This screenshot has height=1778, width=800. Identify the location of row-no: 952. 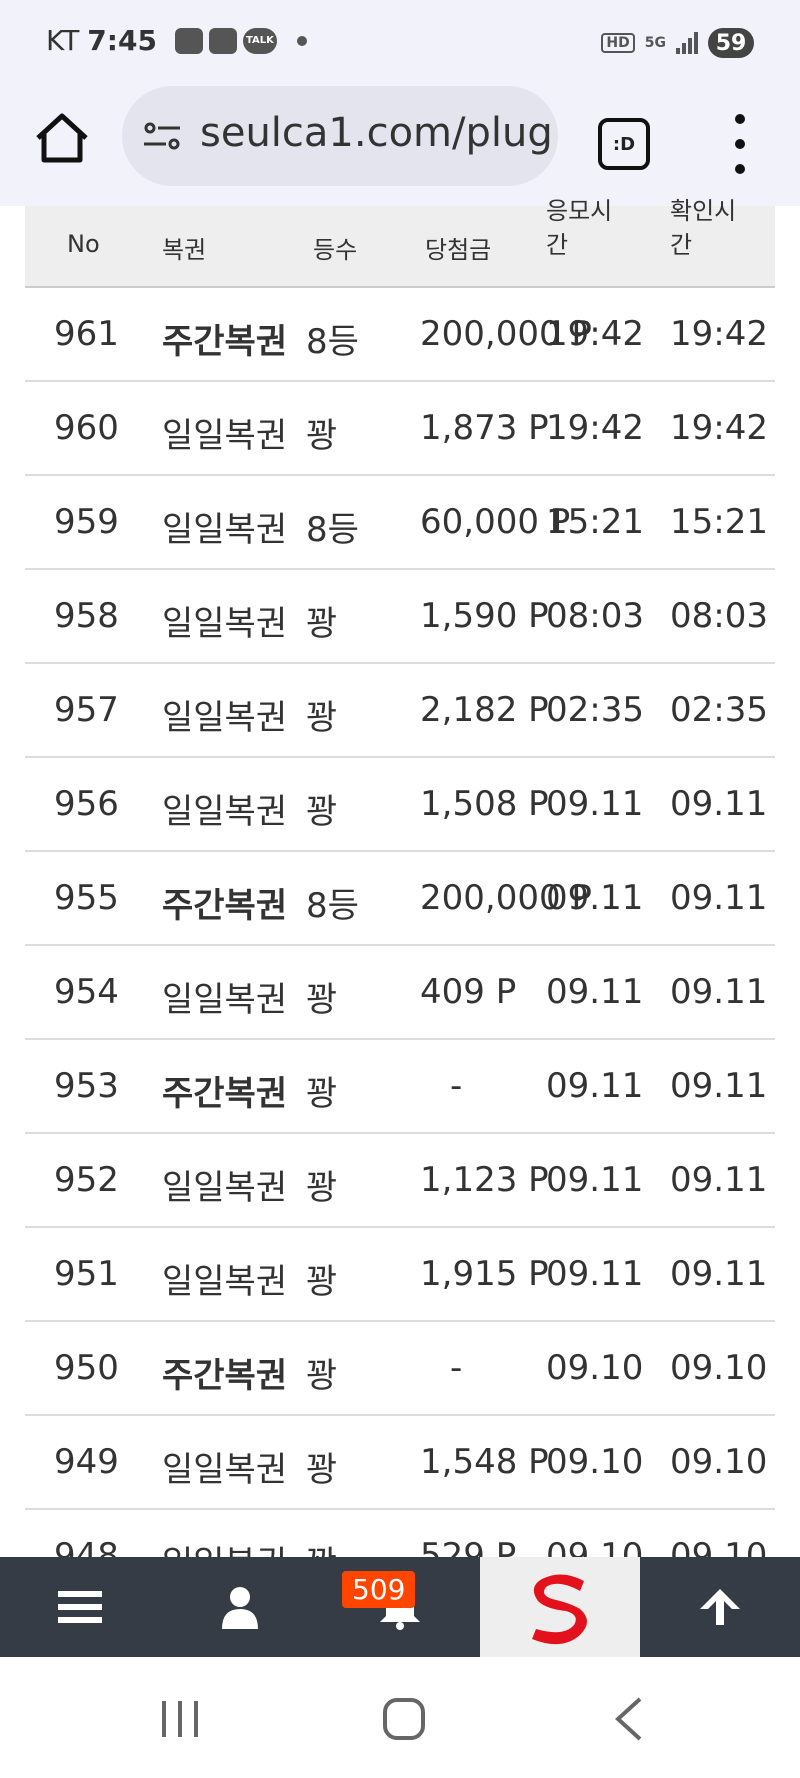
(86, 1180).